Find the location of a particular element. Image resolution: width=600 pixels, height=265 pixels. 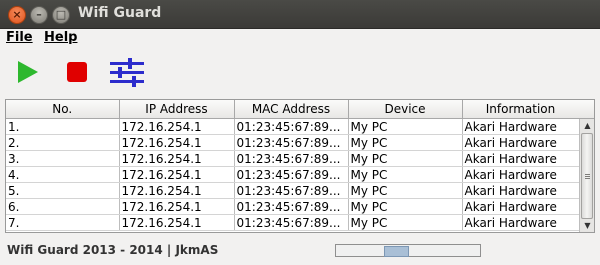

stop-icon is located at coordinates (77, 72).